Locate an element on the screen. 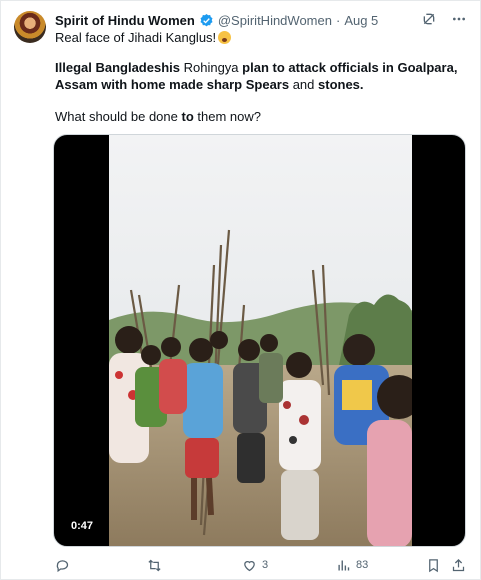  shocked-face-emoji-icon is located at coordinates (225, 37).